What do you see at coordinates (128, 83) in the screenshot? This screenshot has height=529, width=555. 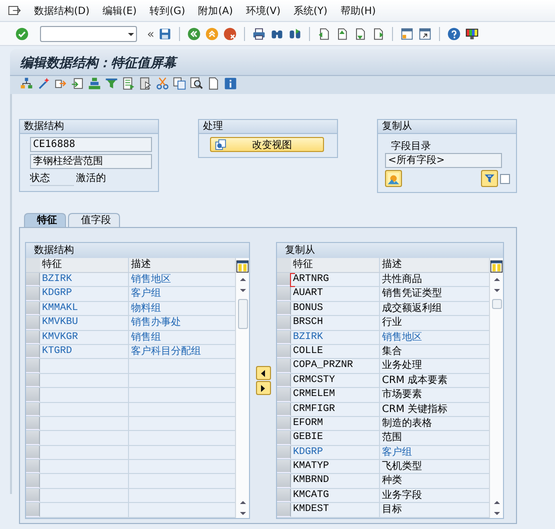 I see `list-icon` at bounding box center [128, 83].